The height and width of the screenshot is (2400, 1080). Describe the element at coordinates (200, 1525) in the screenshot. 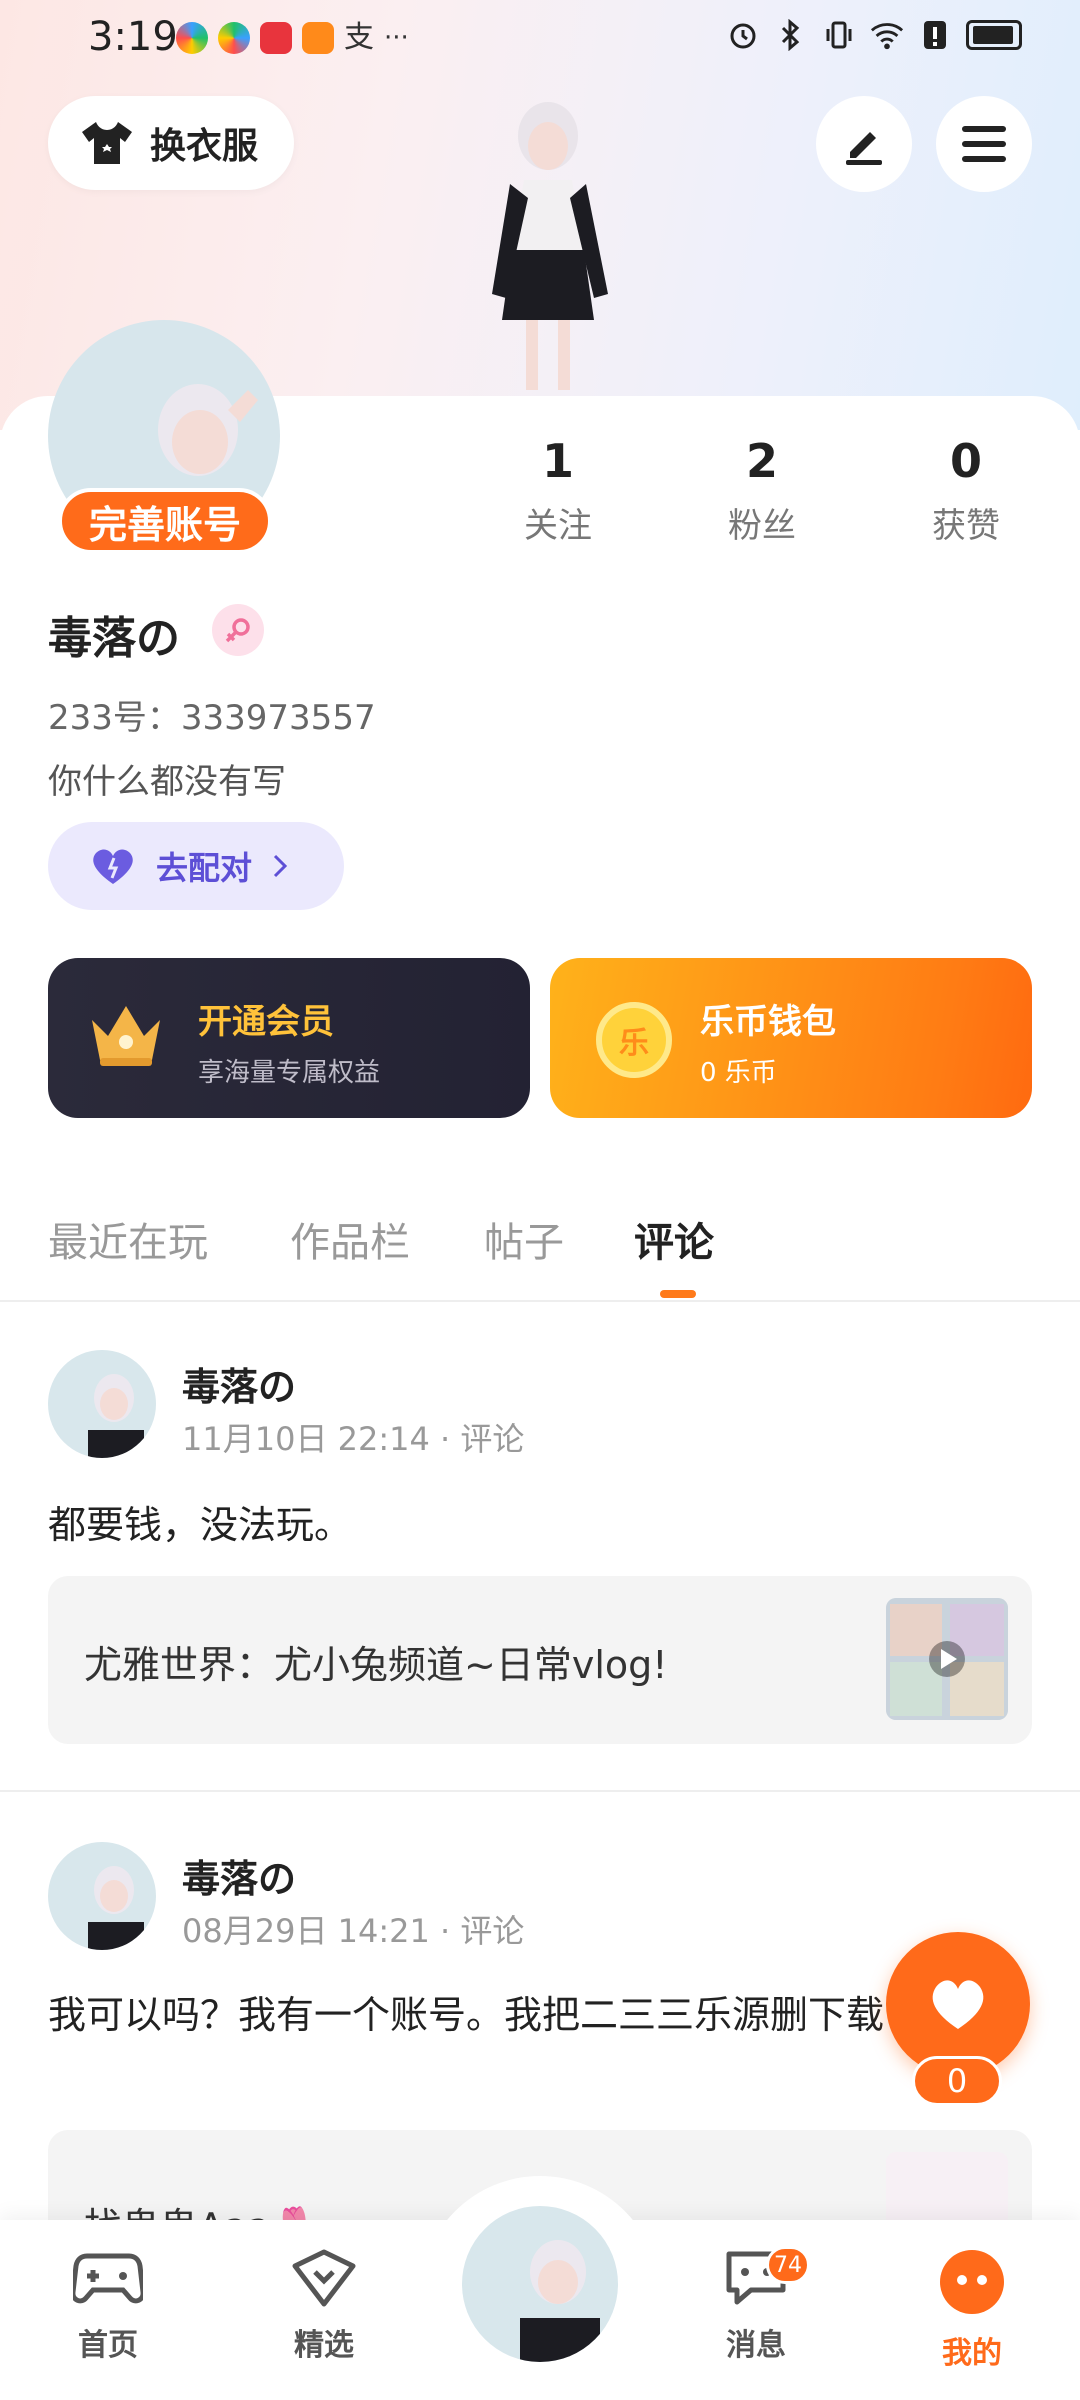

I see `post-comment-text: 都要钱，没法玩。` at that location.